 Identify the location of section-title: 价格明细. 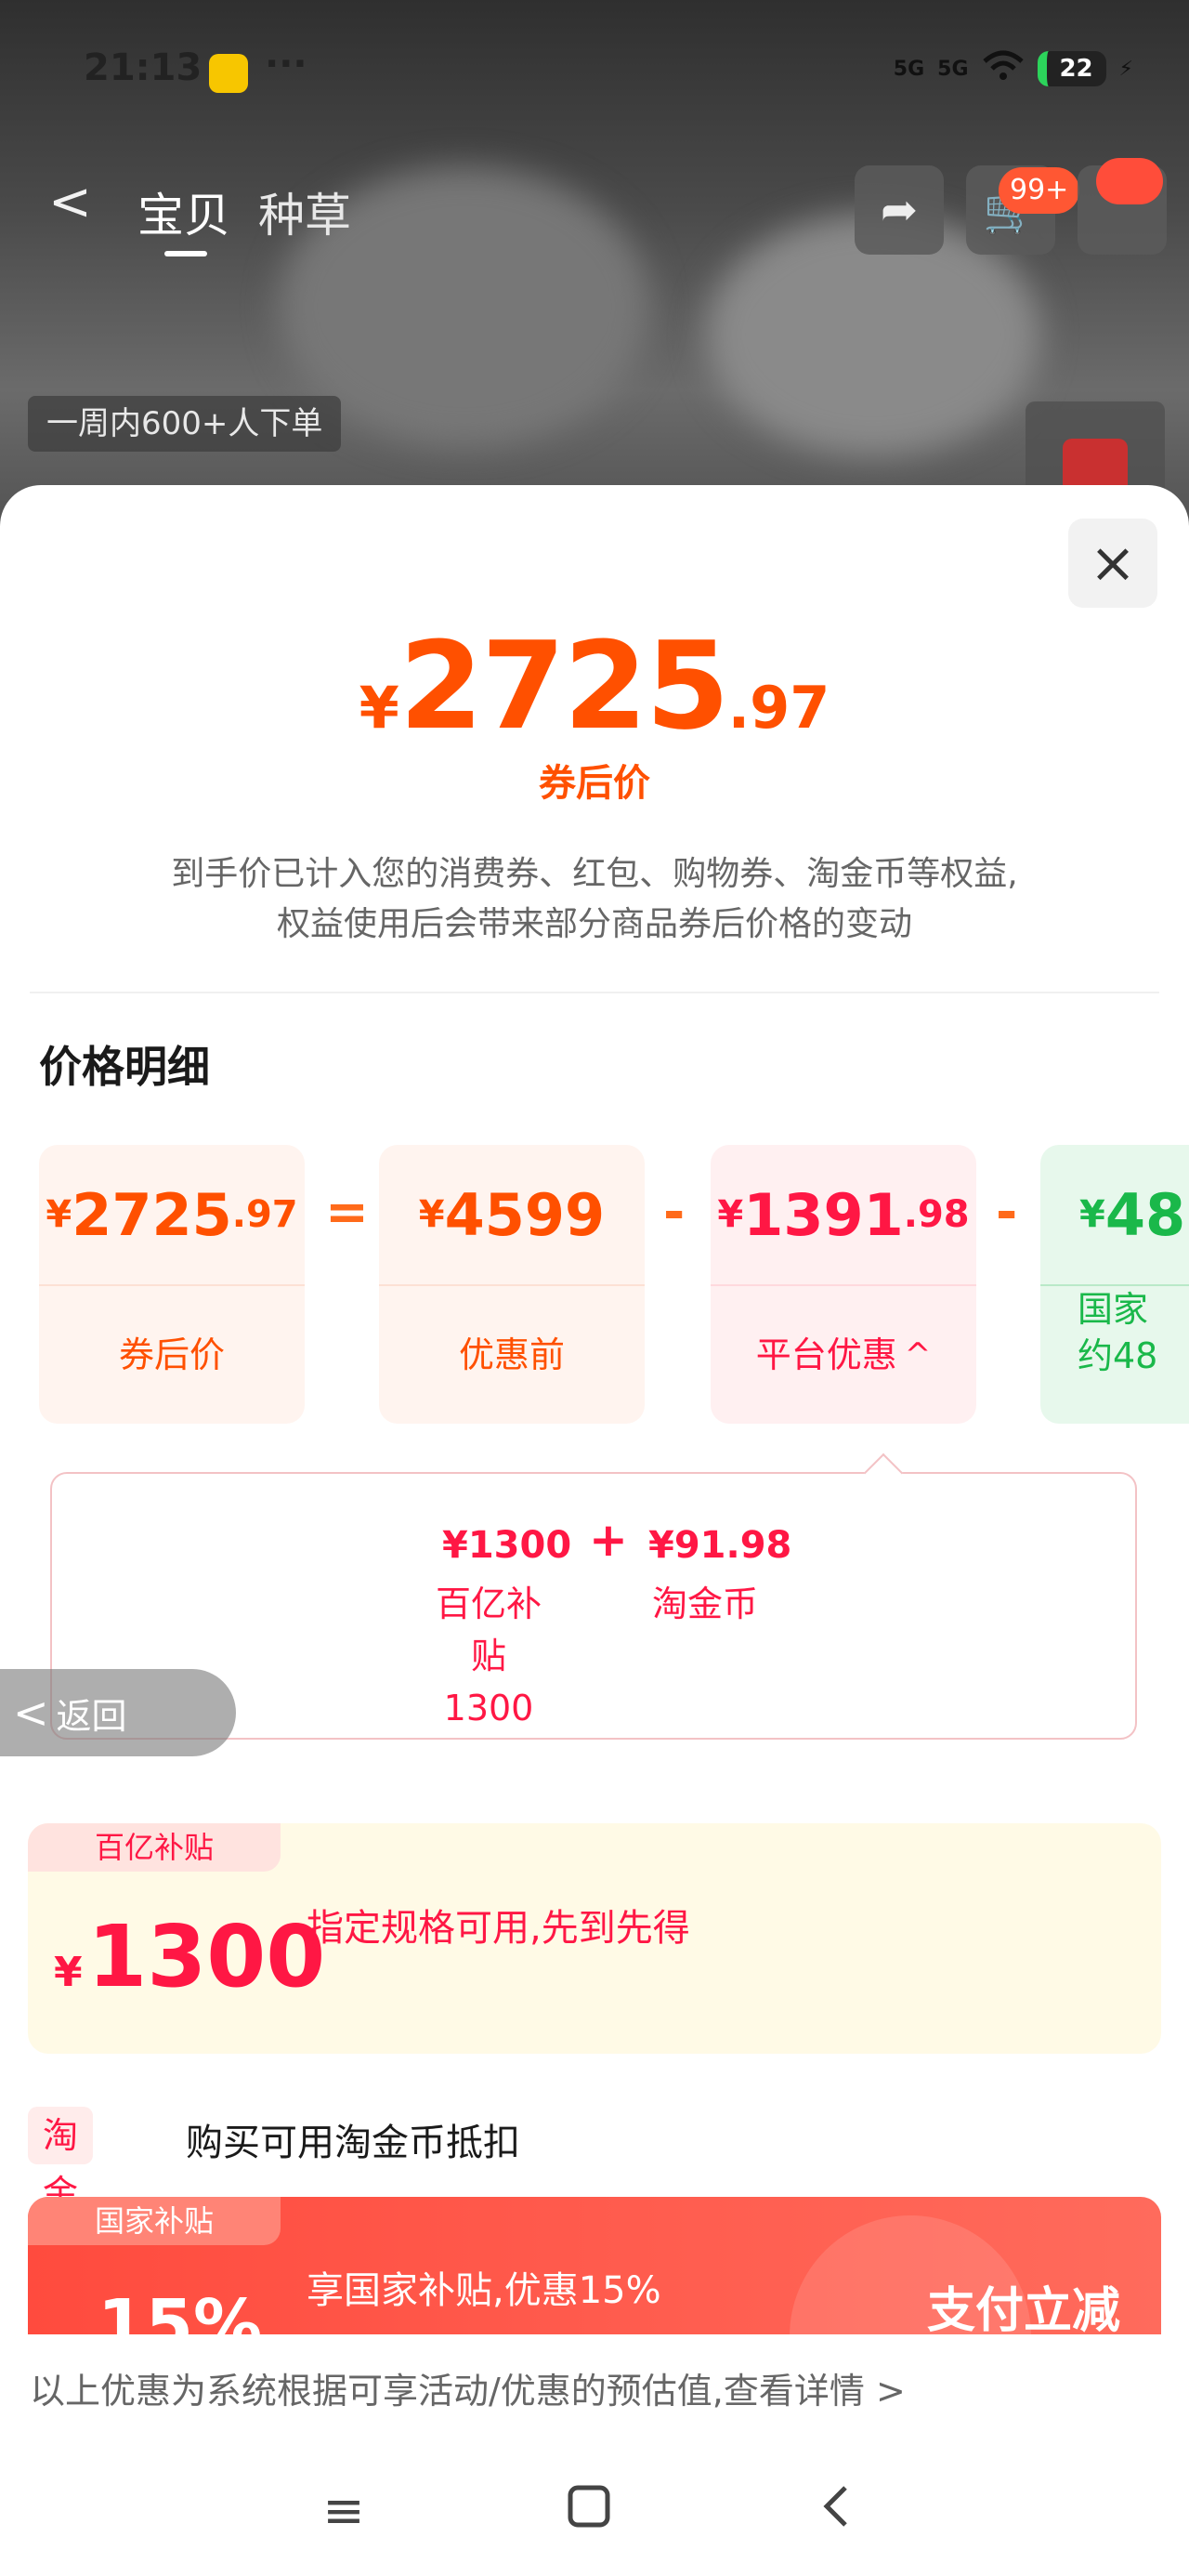
(125, 1067).